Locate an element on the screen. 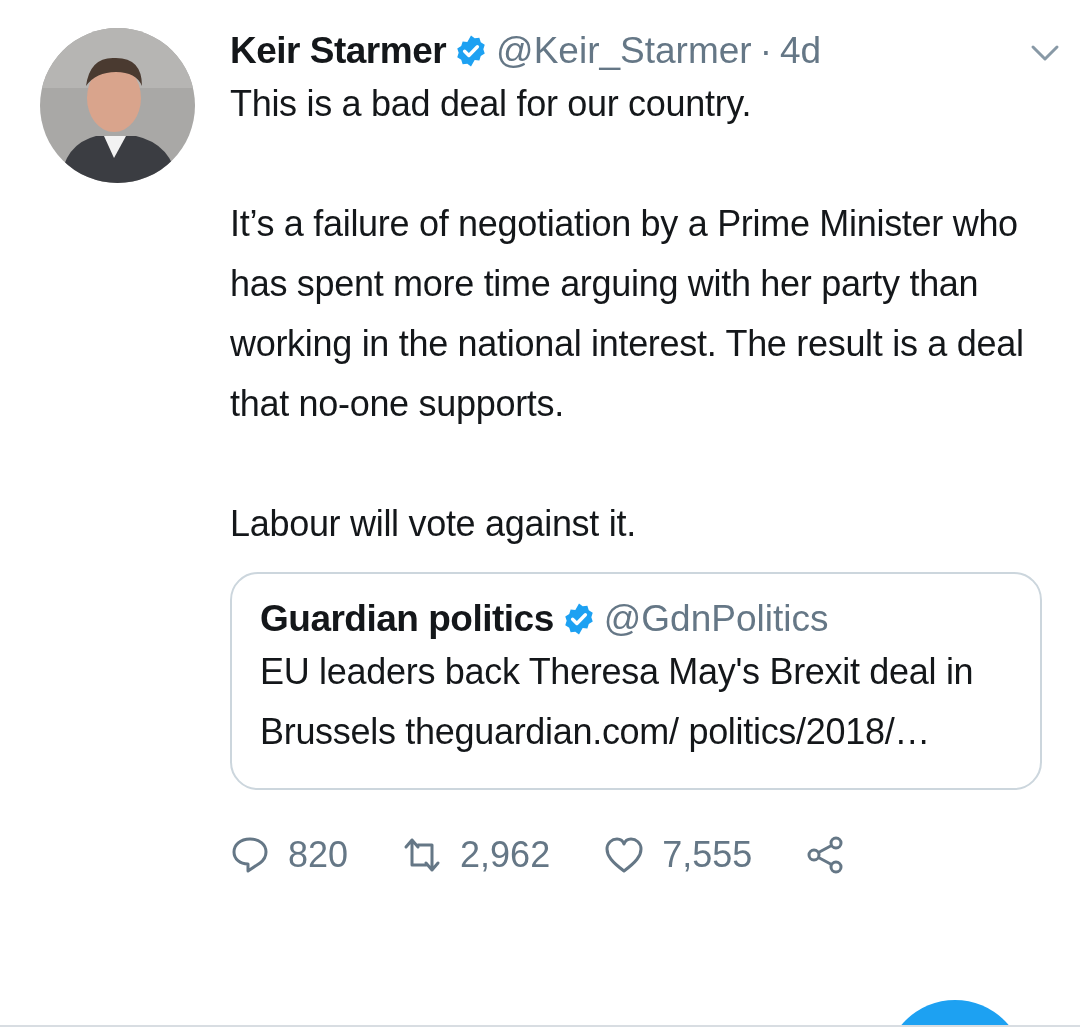  reply-button: 820 is located at coordinates (289, 855).